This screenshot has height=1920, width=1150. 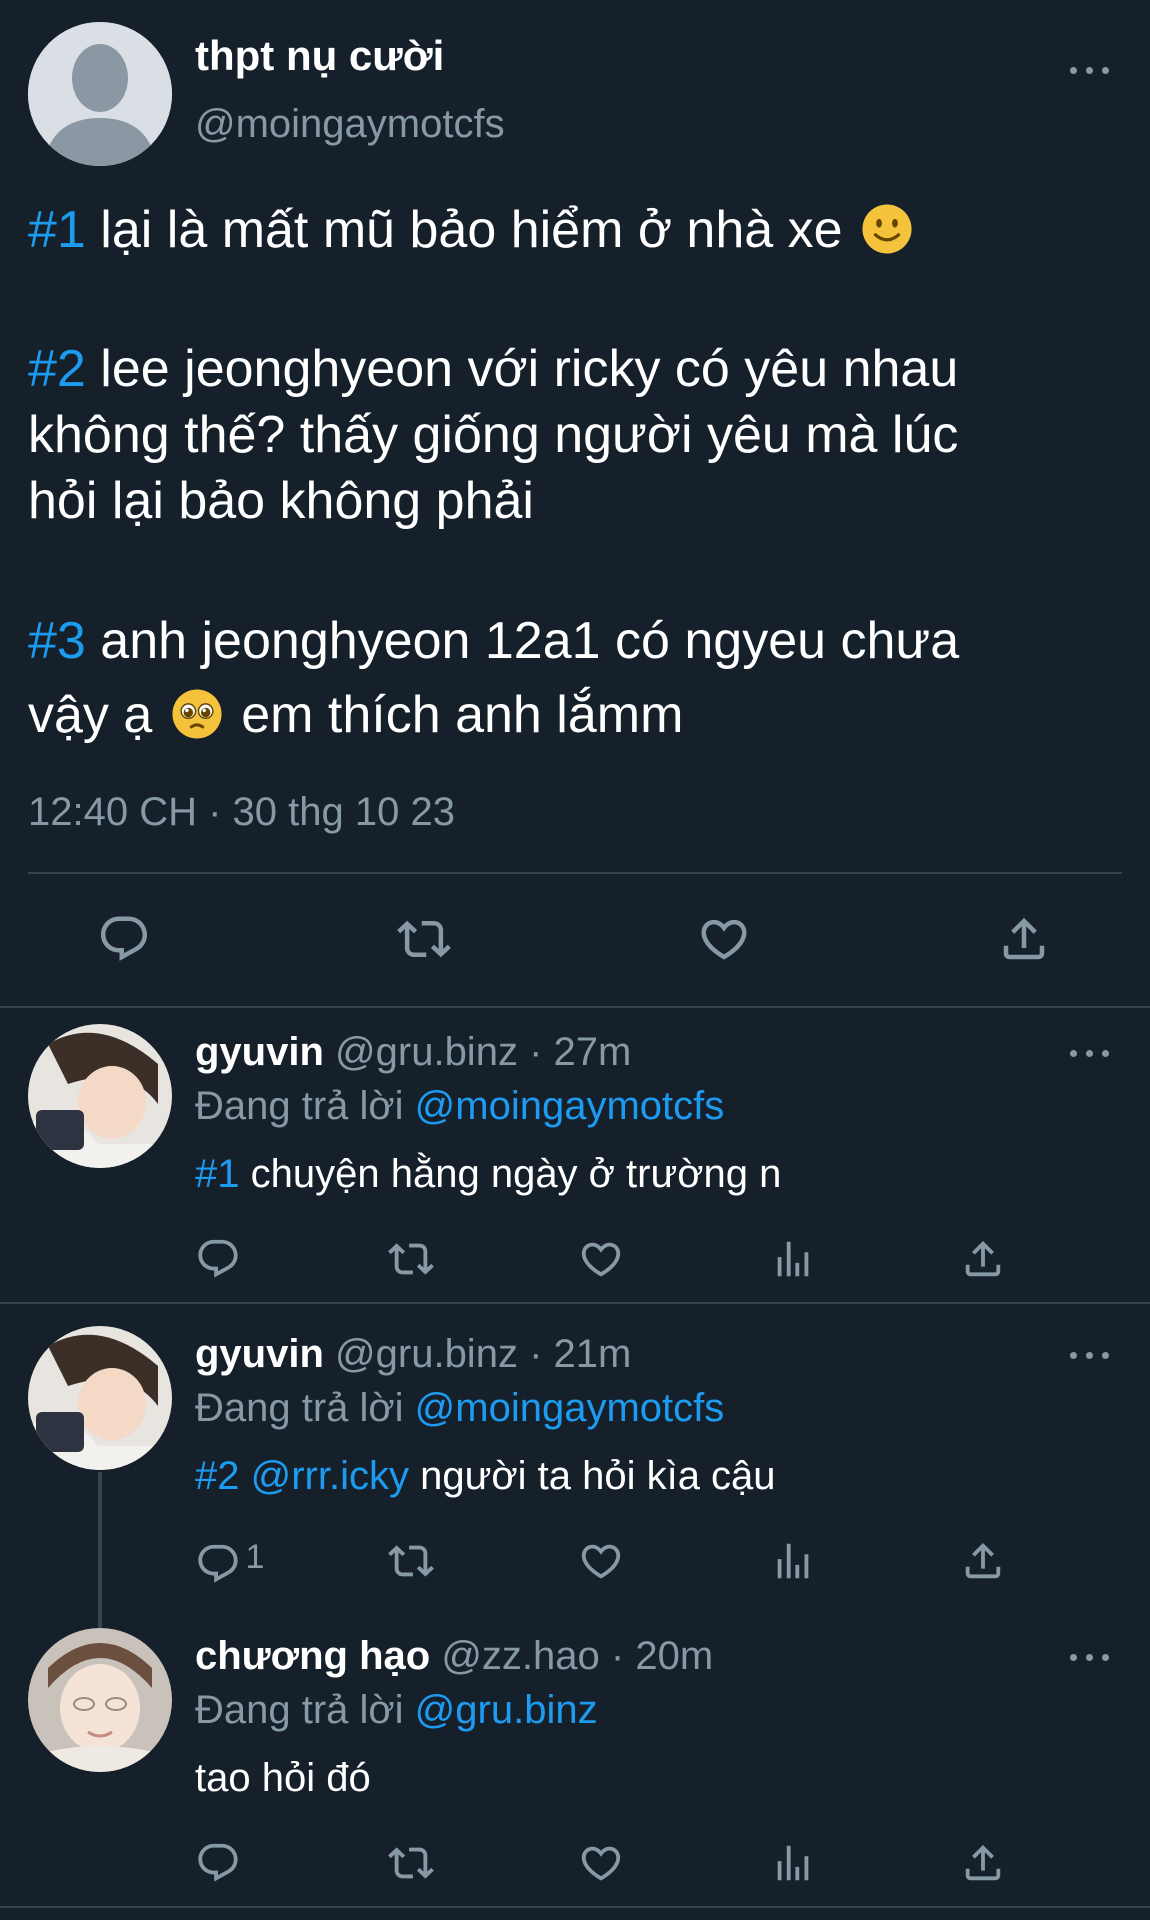 I want to click on reply-text: tao hỏi đó, so click(x=283, y=1778).